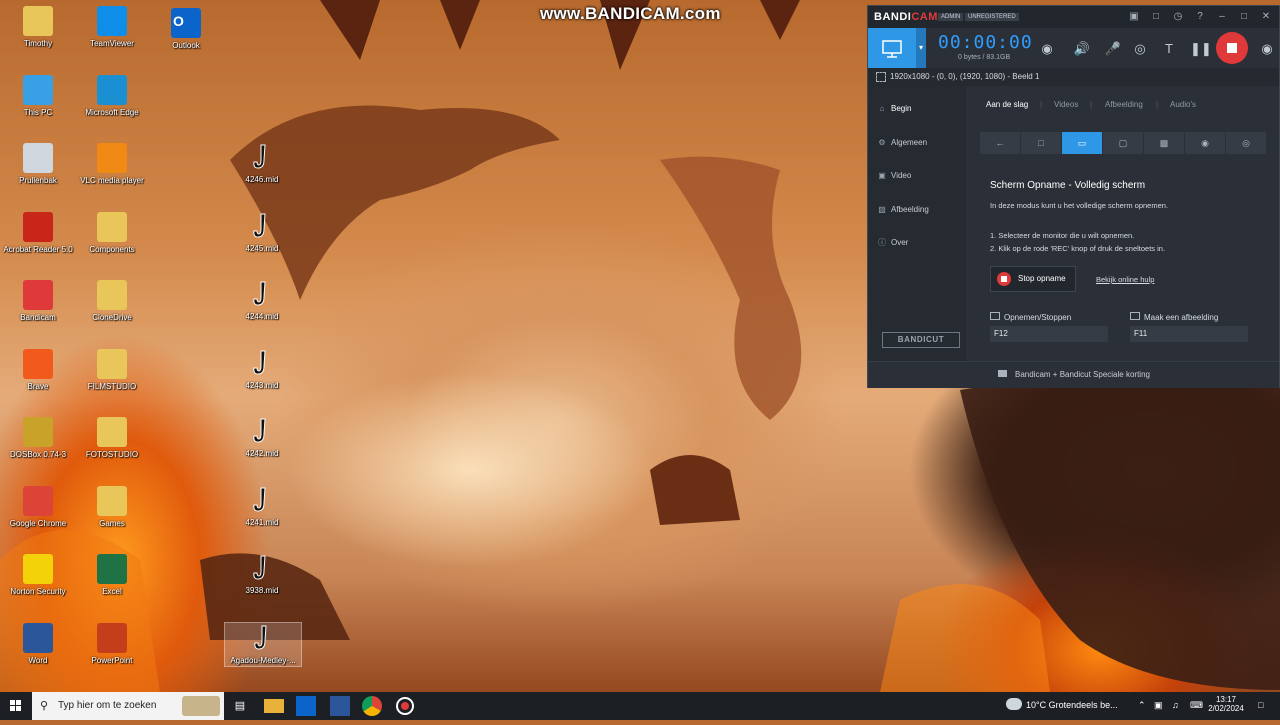 This screenshot has height=725, width=1280. I want to click on desktop-icon-midi: 4246.mid, so click(262, 163).